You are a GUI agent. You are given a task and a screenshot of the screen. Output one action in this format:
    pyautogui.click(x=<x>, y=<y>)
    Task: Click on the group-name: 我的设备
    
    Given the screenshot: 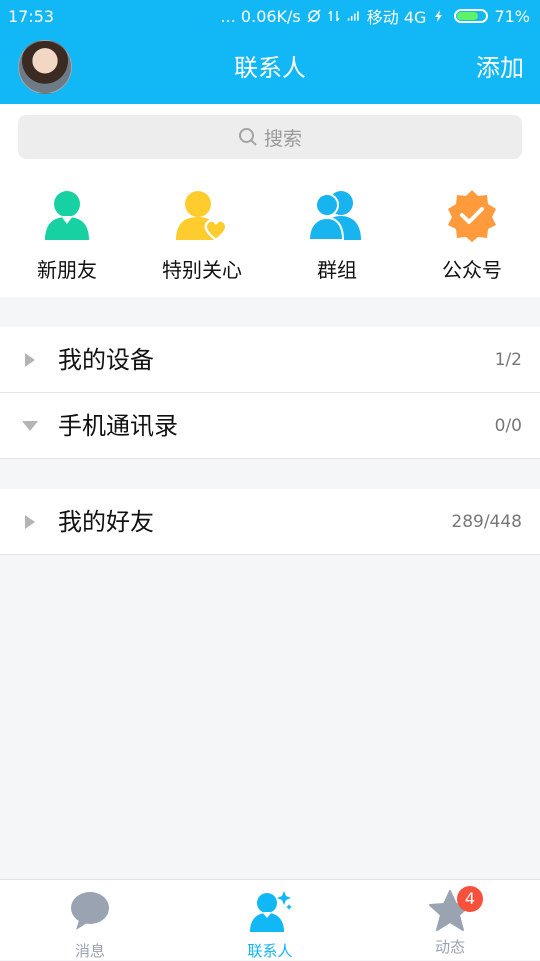 What is the action you would take?
    pyautogui.click(x=106, y=360)
    